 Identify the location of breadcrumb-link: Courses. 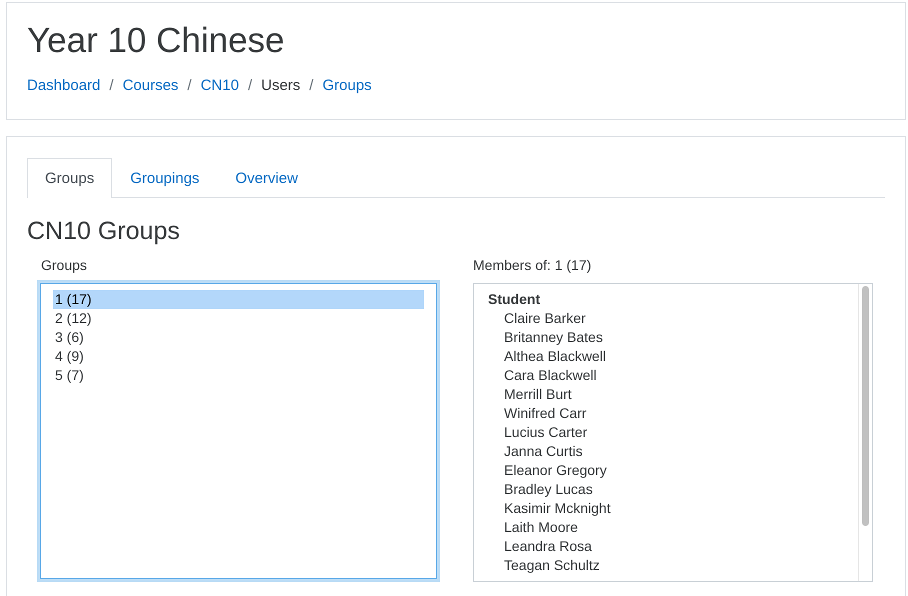
(150, 85).